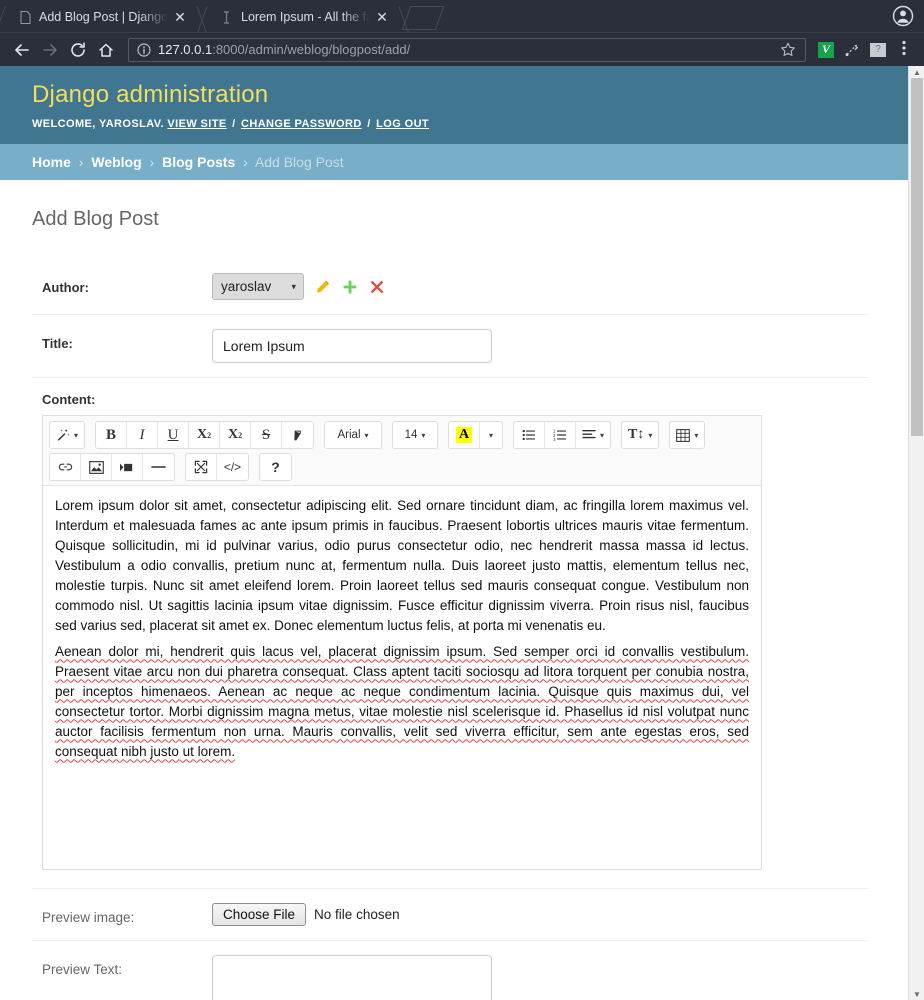 The width and height of the screenshot is (924, 1000). I want to click on browser-tab-title: Lorem Ipsum - All the fac, so click(305, 17).